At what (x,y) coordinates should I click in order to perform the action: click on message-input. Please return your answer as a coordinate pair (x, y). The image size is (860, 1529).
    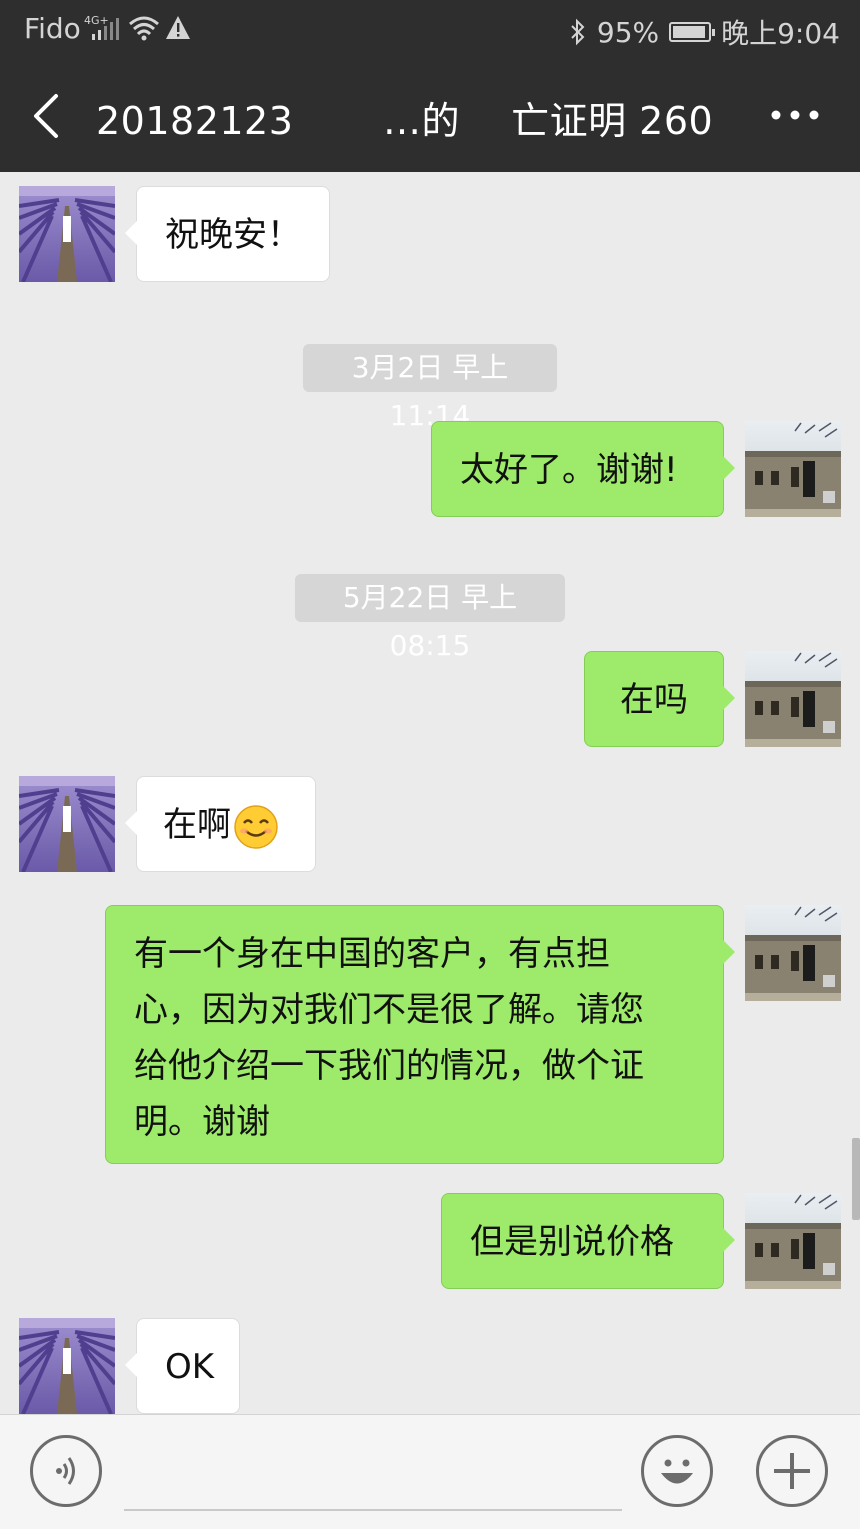
    Looking at the image, I should click on (373, 1510).